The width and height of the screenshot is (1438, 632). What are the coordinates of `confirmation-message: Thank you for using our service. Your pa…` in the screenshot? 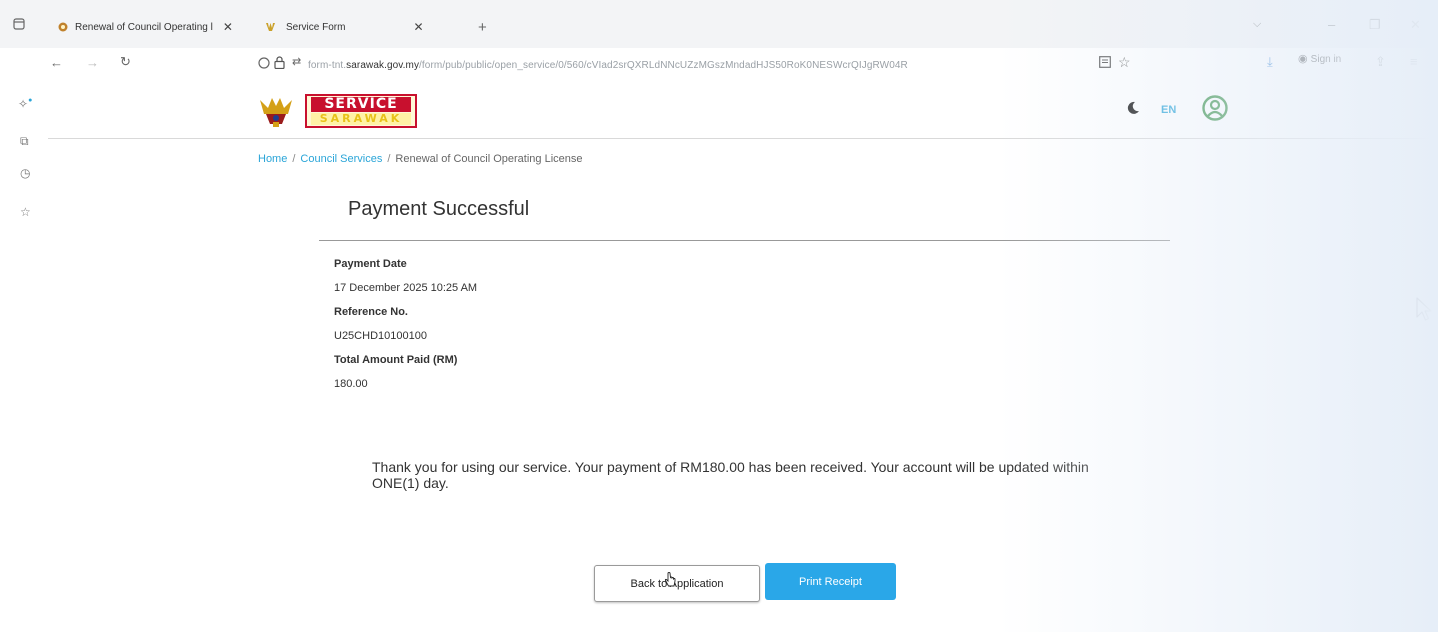 It's located at (730, 475).